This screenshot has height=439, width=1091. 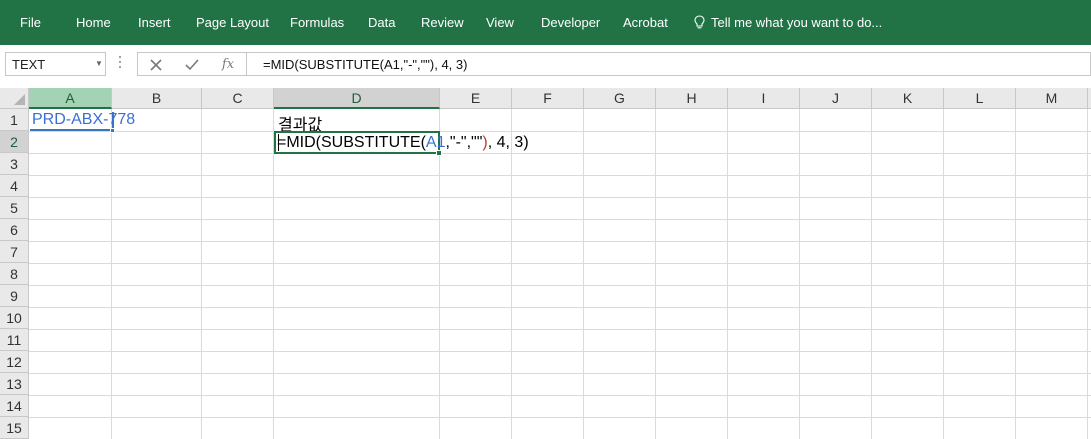 What do you see at coordinates (238, 98) in the screenshot?
I see `column-header-c: C` at bounding box center [238, 98].